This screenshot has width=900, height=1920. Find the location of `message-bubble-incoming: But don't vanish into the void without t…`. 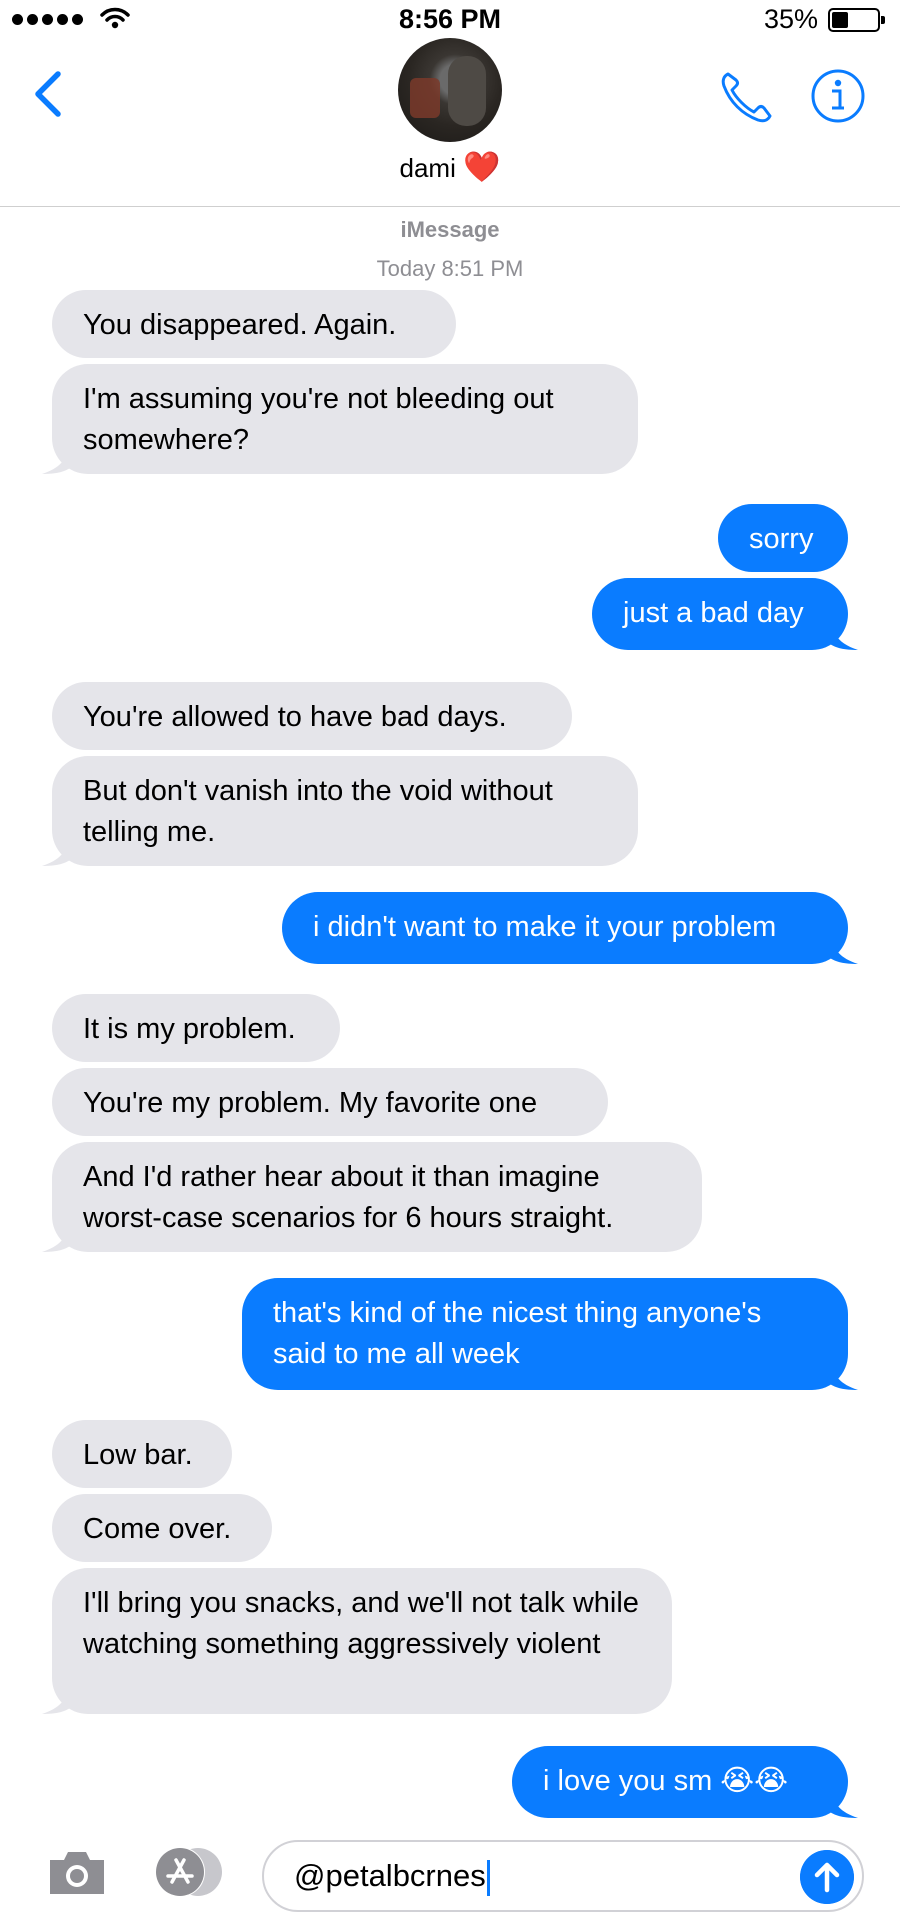

message-bubble-incoming: But don't vanish into the void without t… is located at coordinates (340, 811).